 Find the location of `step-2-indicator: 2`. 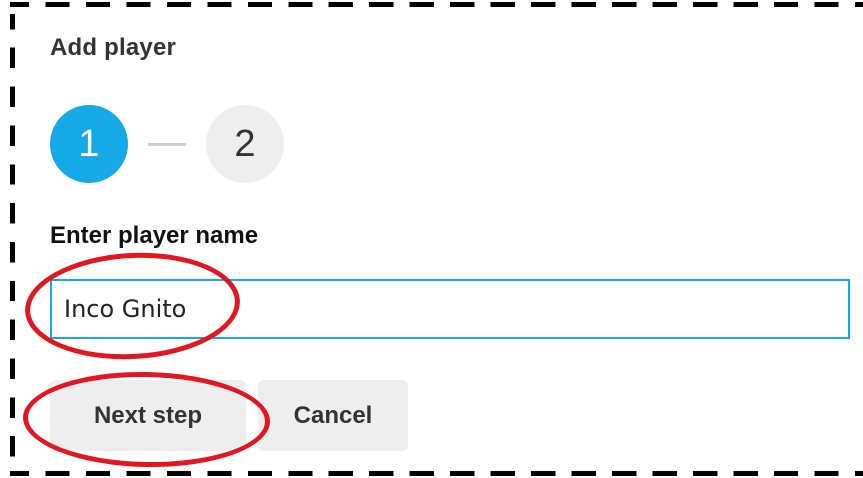

step-2-indicator: 2 is located at coordinates (245, 144).